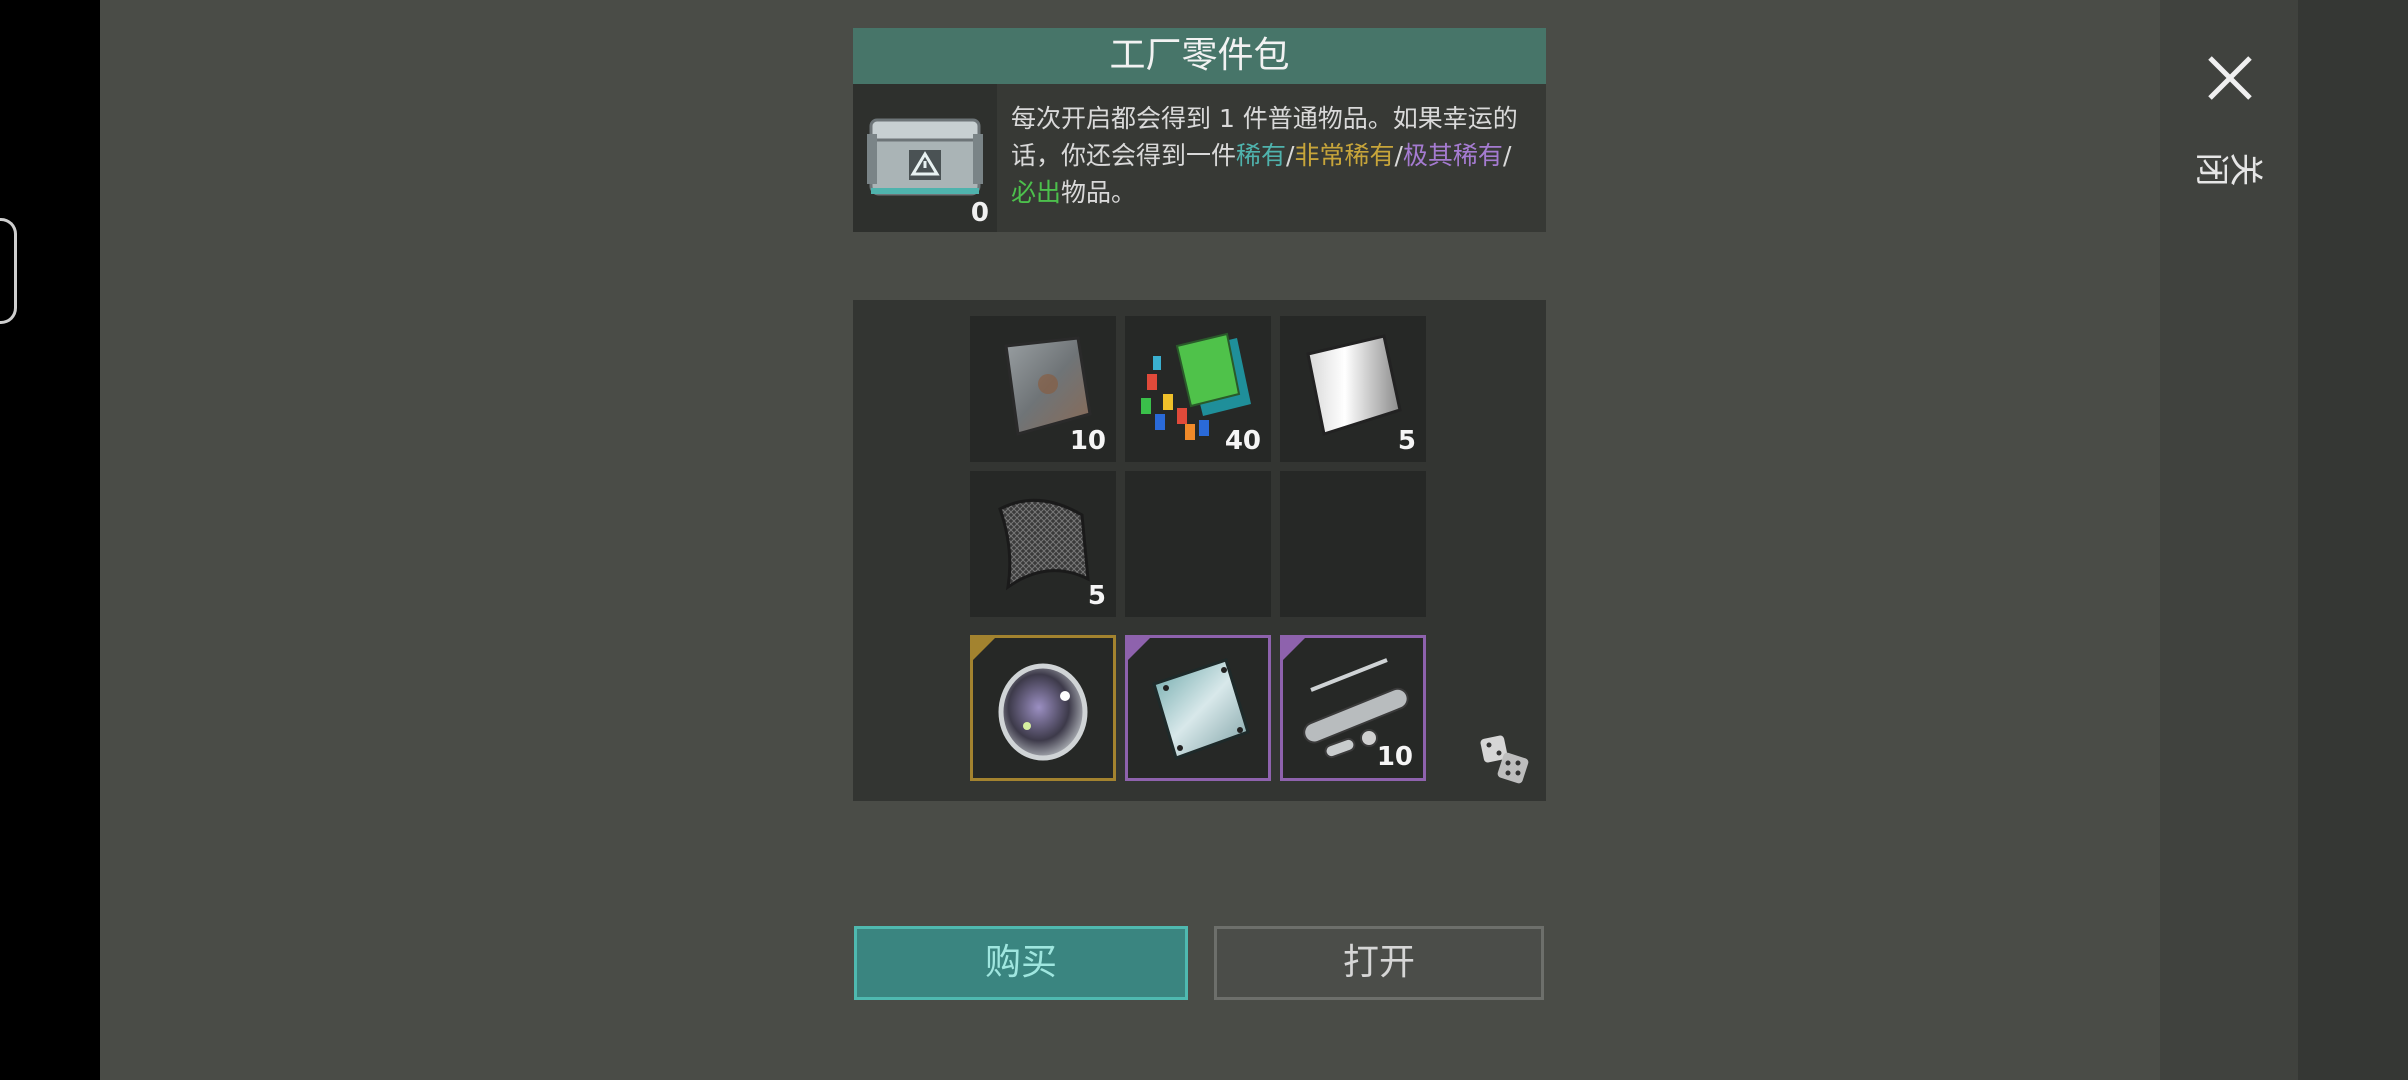 The image size is (2408, 1080). I want to click on left-black-bar, so click(50, 540).